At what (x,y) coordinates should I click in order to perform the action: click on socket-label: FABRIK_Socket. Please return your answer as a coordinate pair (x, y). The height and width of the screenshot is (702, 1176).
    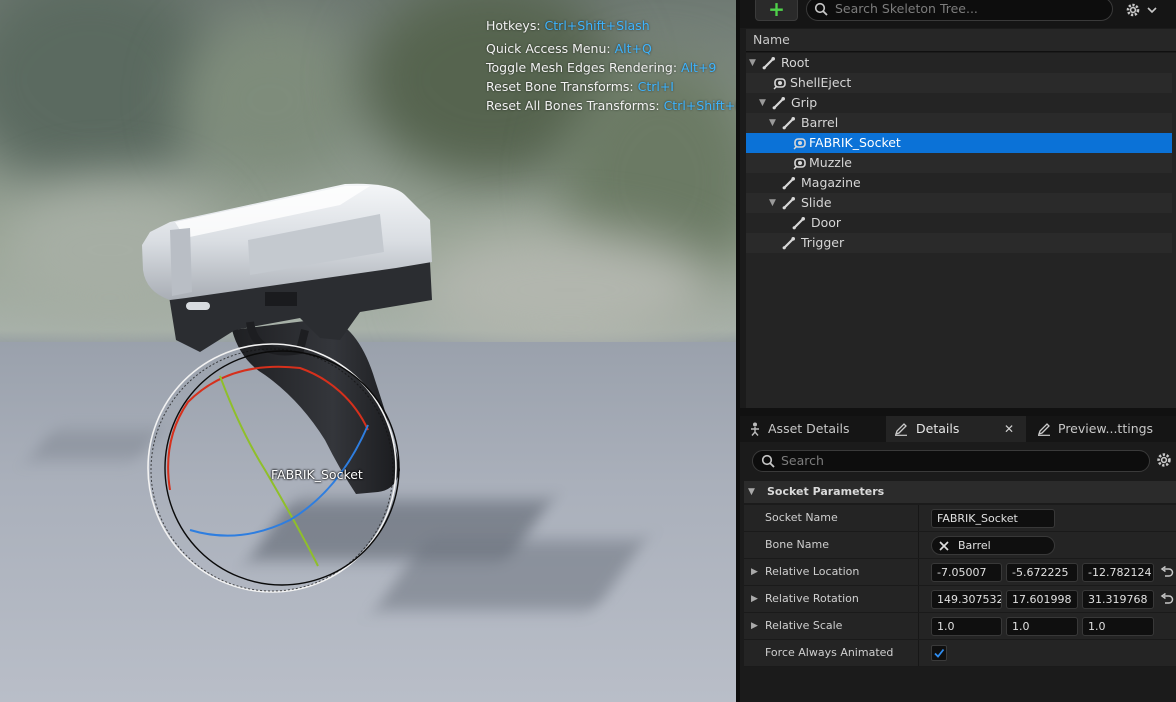
    Looking at the image, I should click on (317, 474).